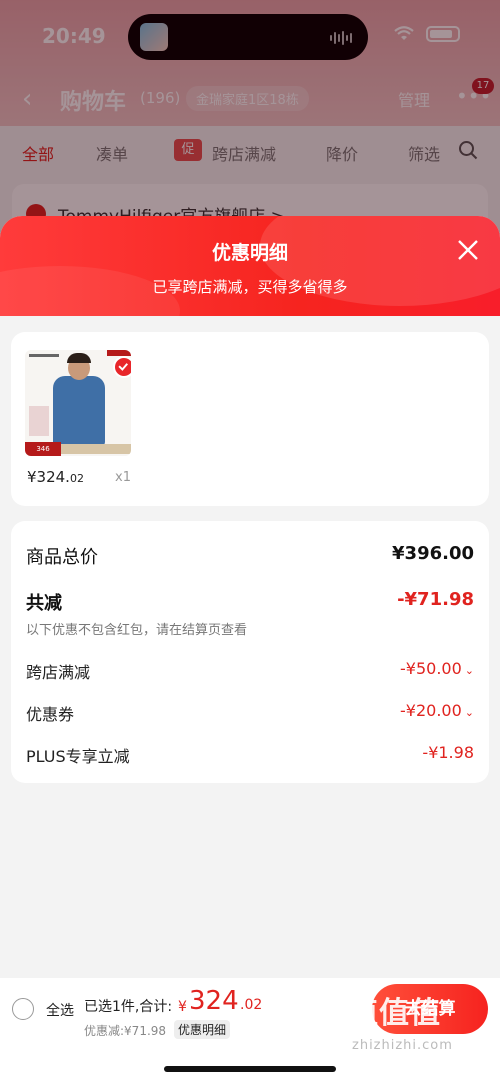 This screenshot has height=1083, width=500. I want to click on sheet-title: 优惠明细, so click(249, 253).